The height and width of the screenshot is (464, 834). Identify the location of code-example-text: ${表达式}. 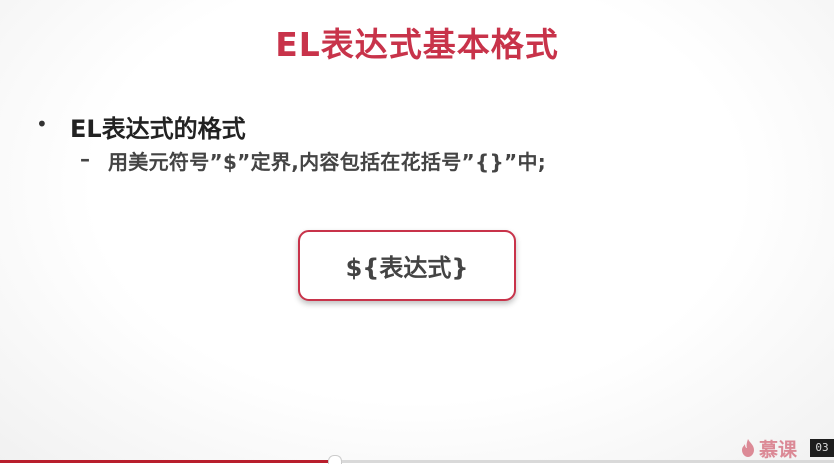
(407, 268).